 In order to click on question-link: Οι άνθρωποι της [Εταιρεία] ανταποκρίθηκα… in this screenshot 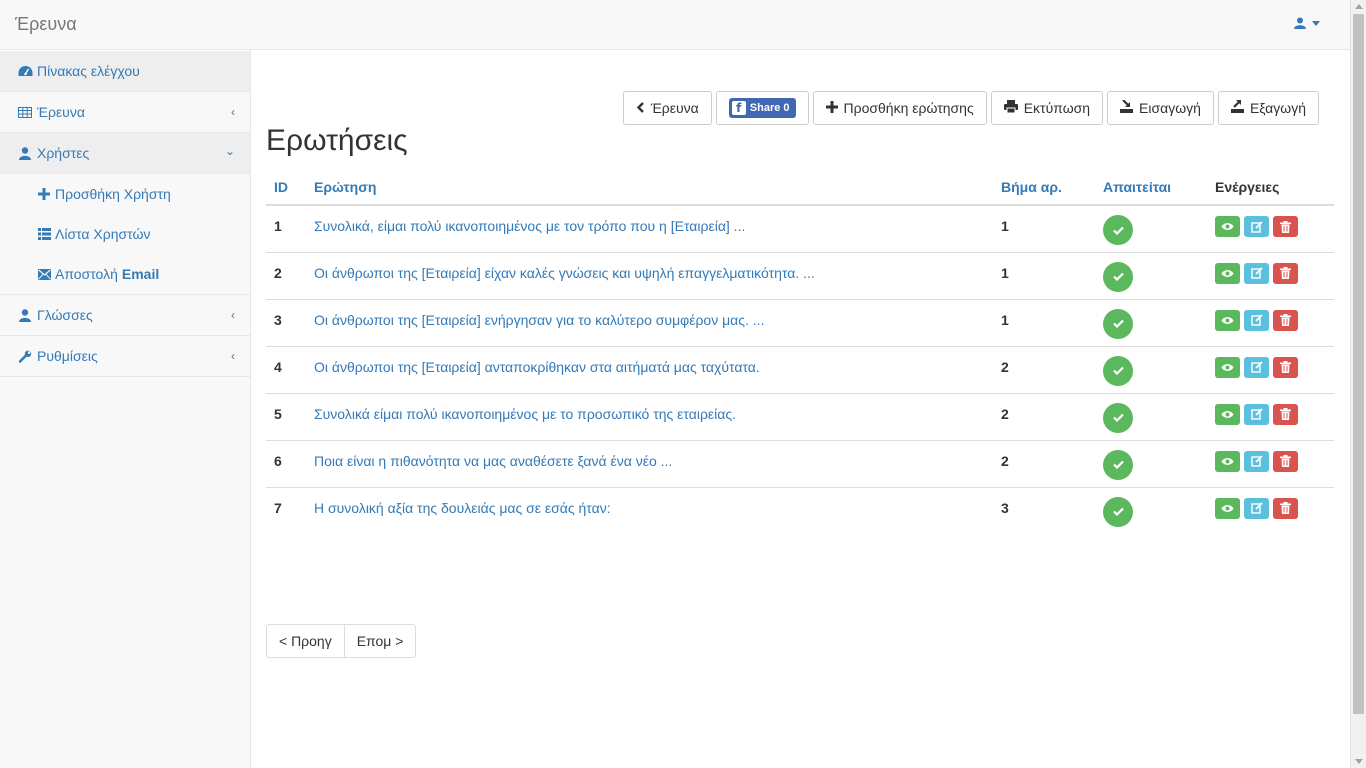, I will do `click(649, 369)`.